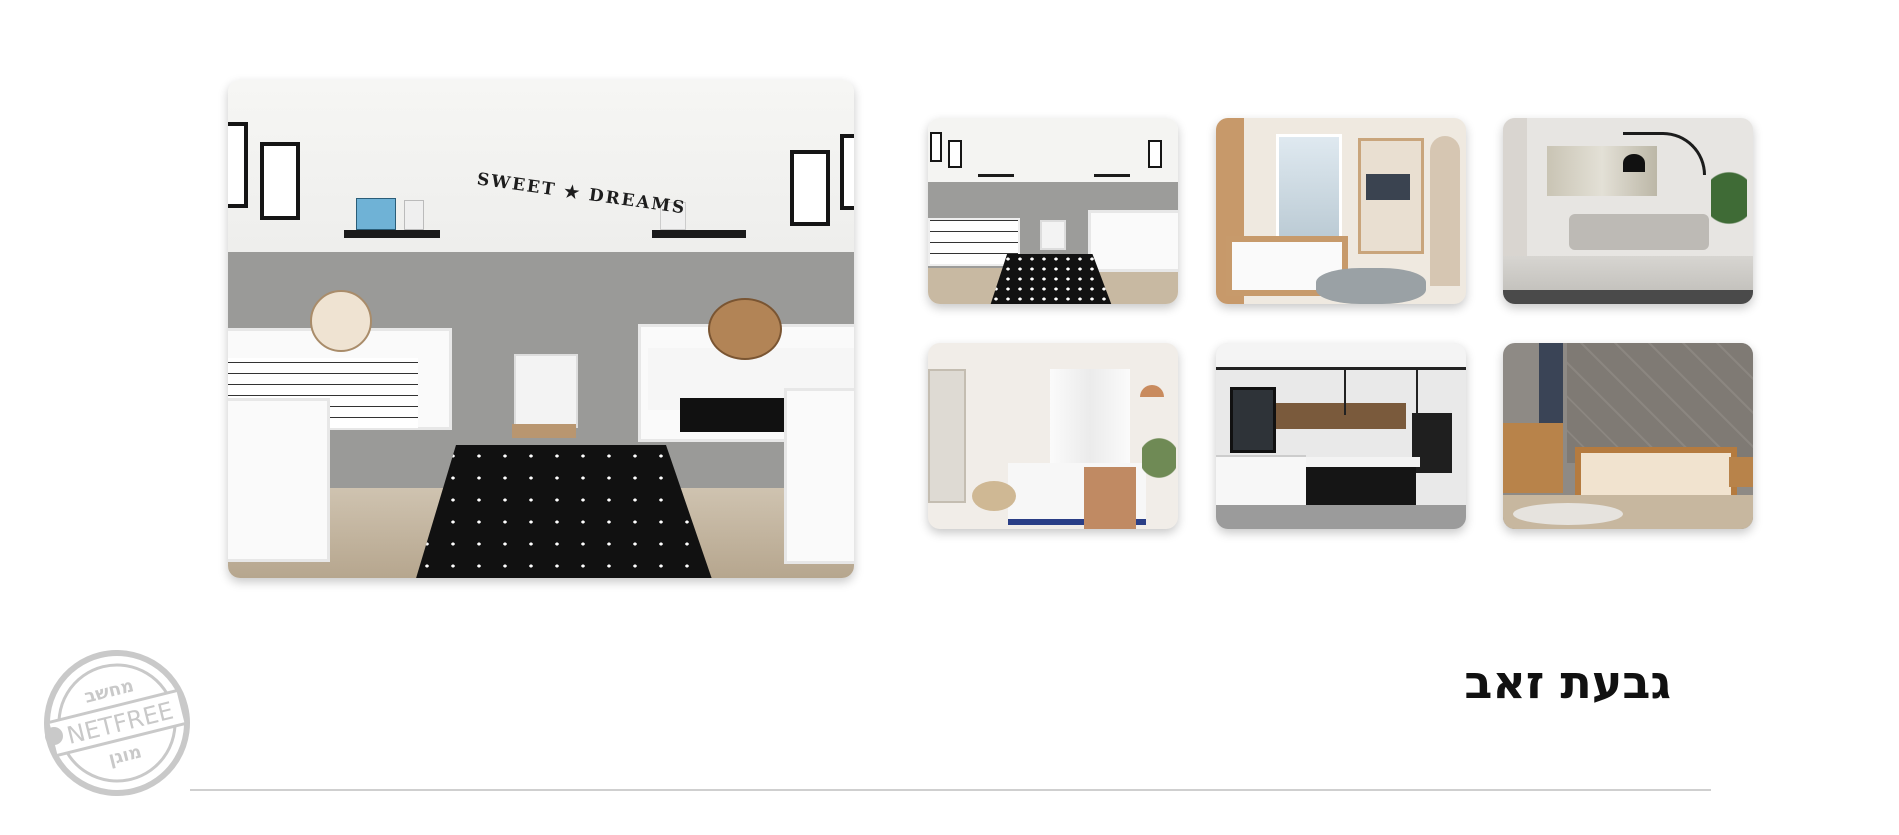 Image resolution: width=1899 pixels, height=835 pixels. What do you see at coordinates (1639, 232) in the screenshot?
I see `sectional-sofa` at bounding box center [1639, 232].